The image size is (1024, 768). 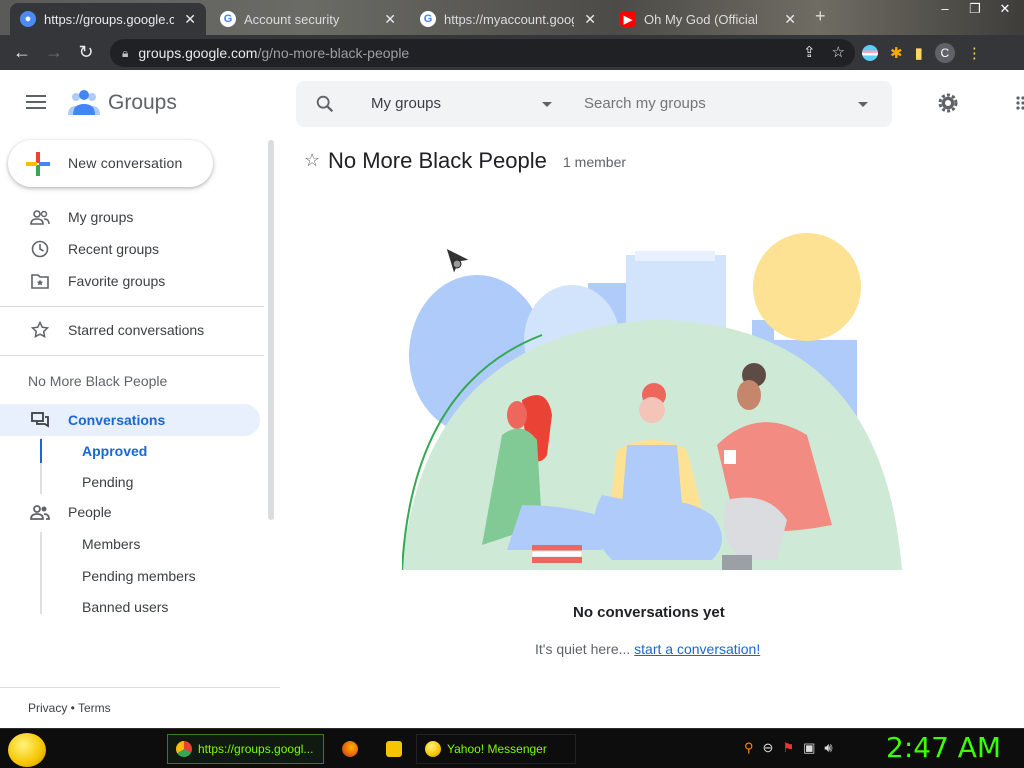 What do you see at coordinates (768, 748) in the screenshot?
I see `minus-circle-icon: ⊖` at bounding box center [768, 748].